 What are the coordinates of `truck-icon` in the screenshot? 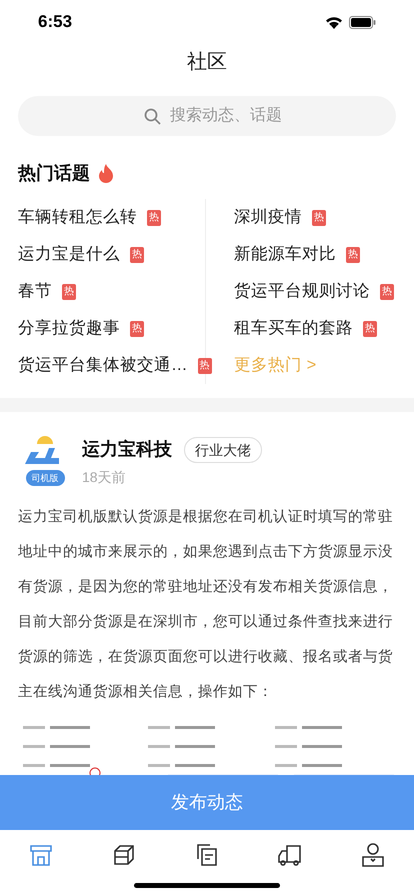 It's located at (289, 855).